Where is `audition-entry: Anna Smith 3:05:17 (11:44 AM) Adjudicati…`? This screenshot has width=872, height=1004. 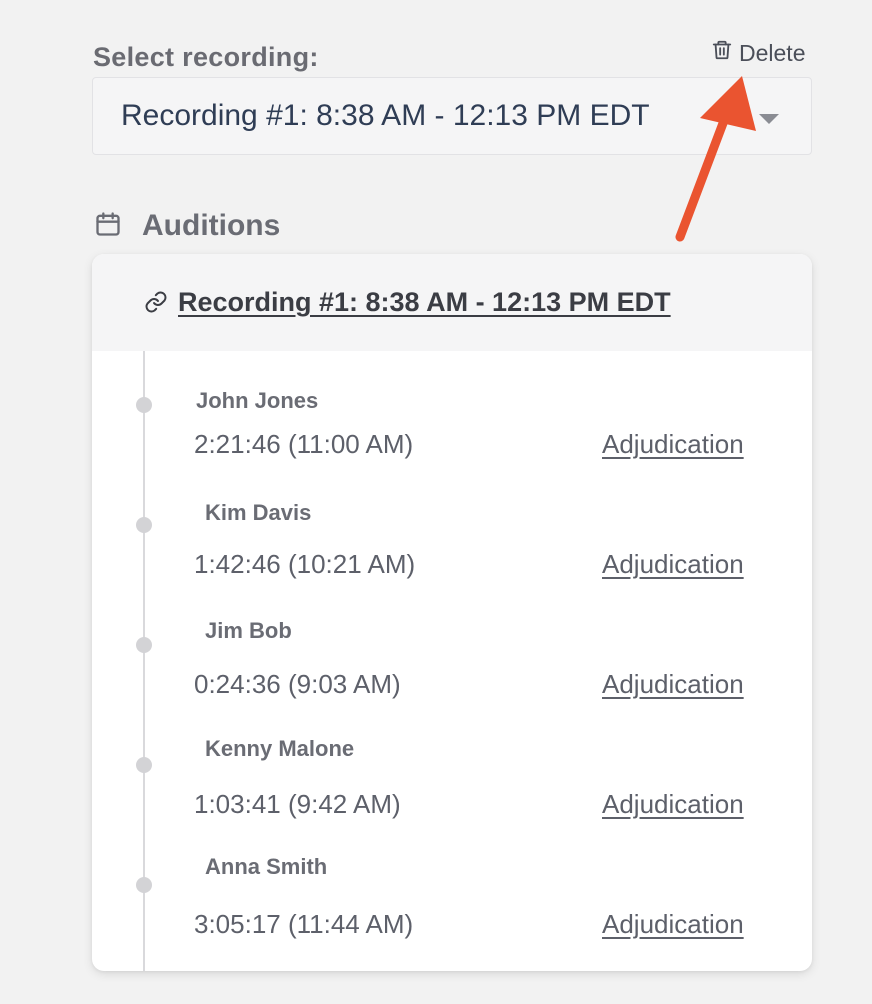 audition-entry: Anna Smith 3:05:17 (11:44 AM) Adjudicati… is located at coordinates (452, 904).